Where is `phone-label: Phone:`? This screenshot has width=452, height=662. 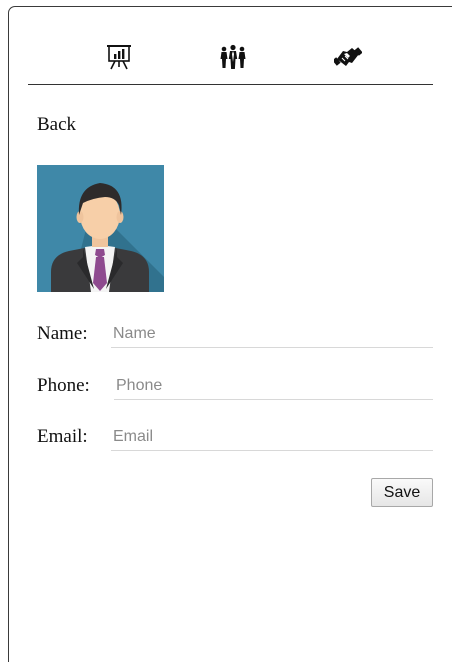
phone-label: Phone: is located at coordinates (63, 385).